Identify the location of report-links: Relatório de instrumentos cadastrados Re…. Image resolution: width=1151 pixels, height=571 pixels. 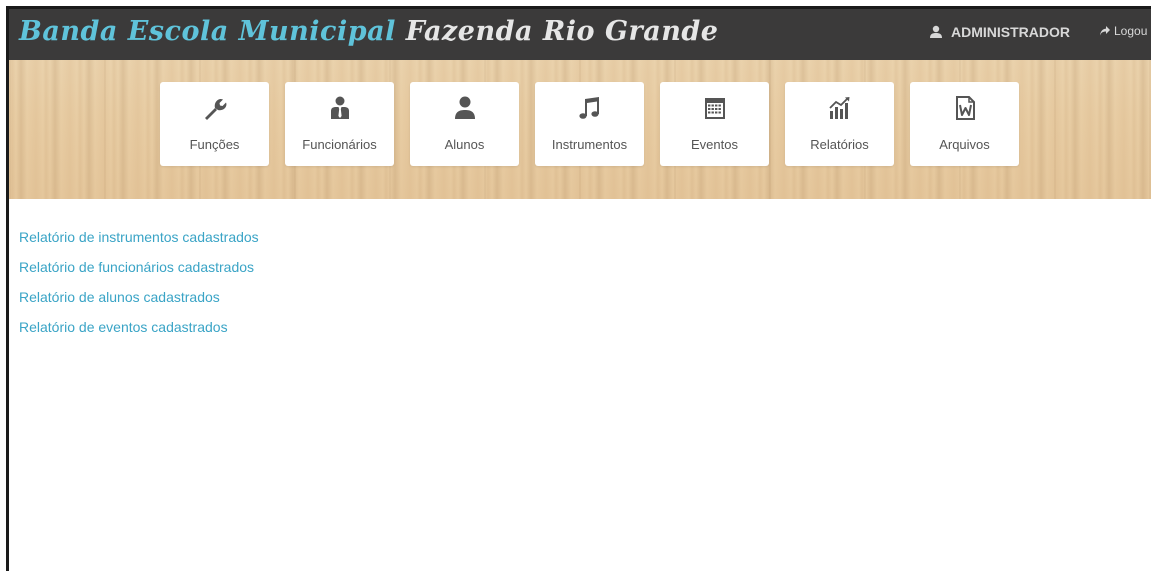
(139, 282).